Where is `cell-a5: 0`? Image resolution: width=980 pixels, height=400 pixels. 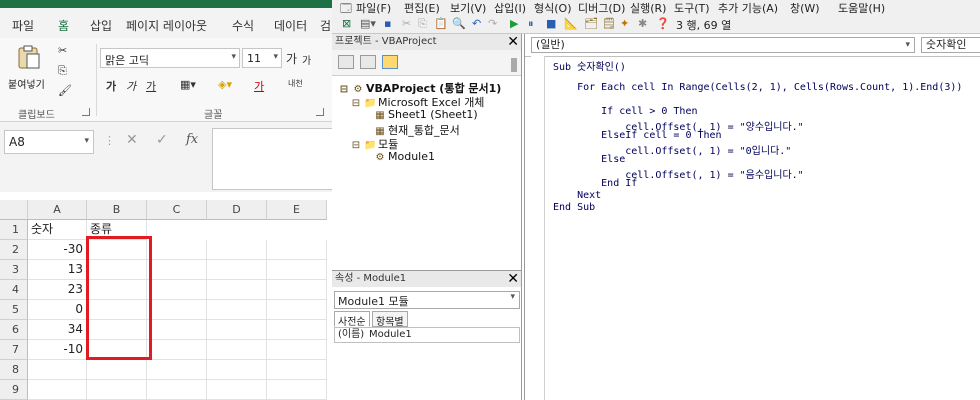
cell-a5: 0 is located at coordinates (57, 310).